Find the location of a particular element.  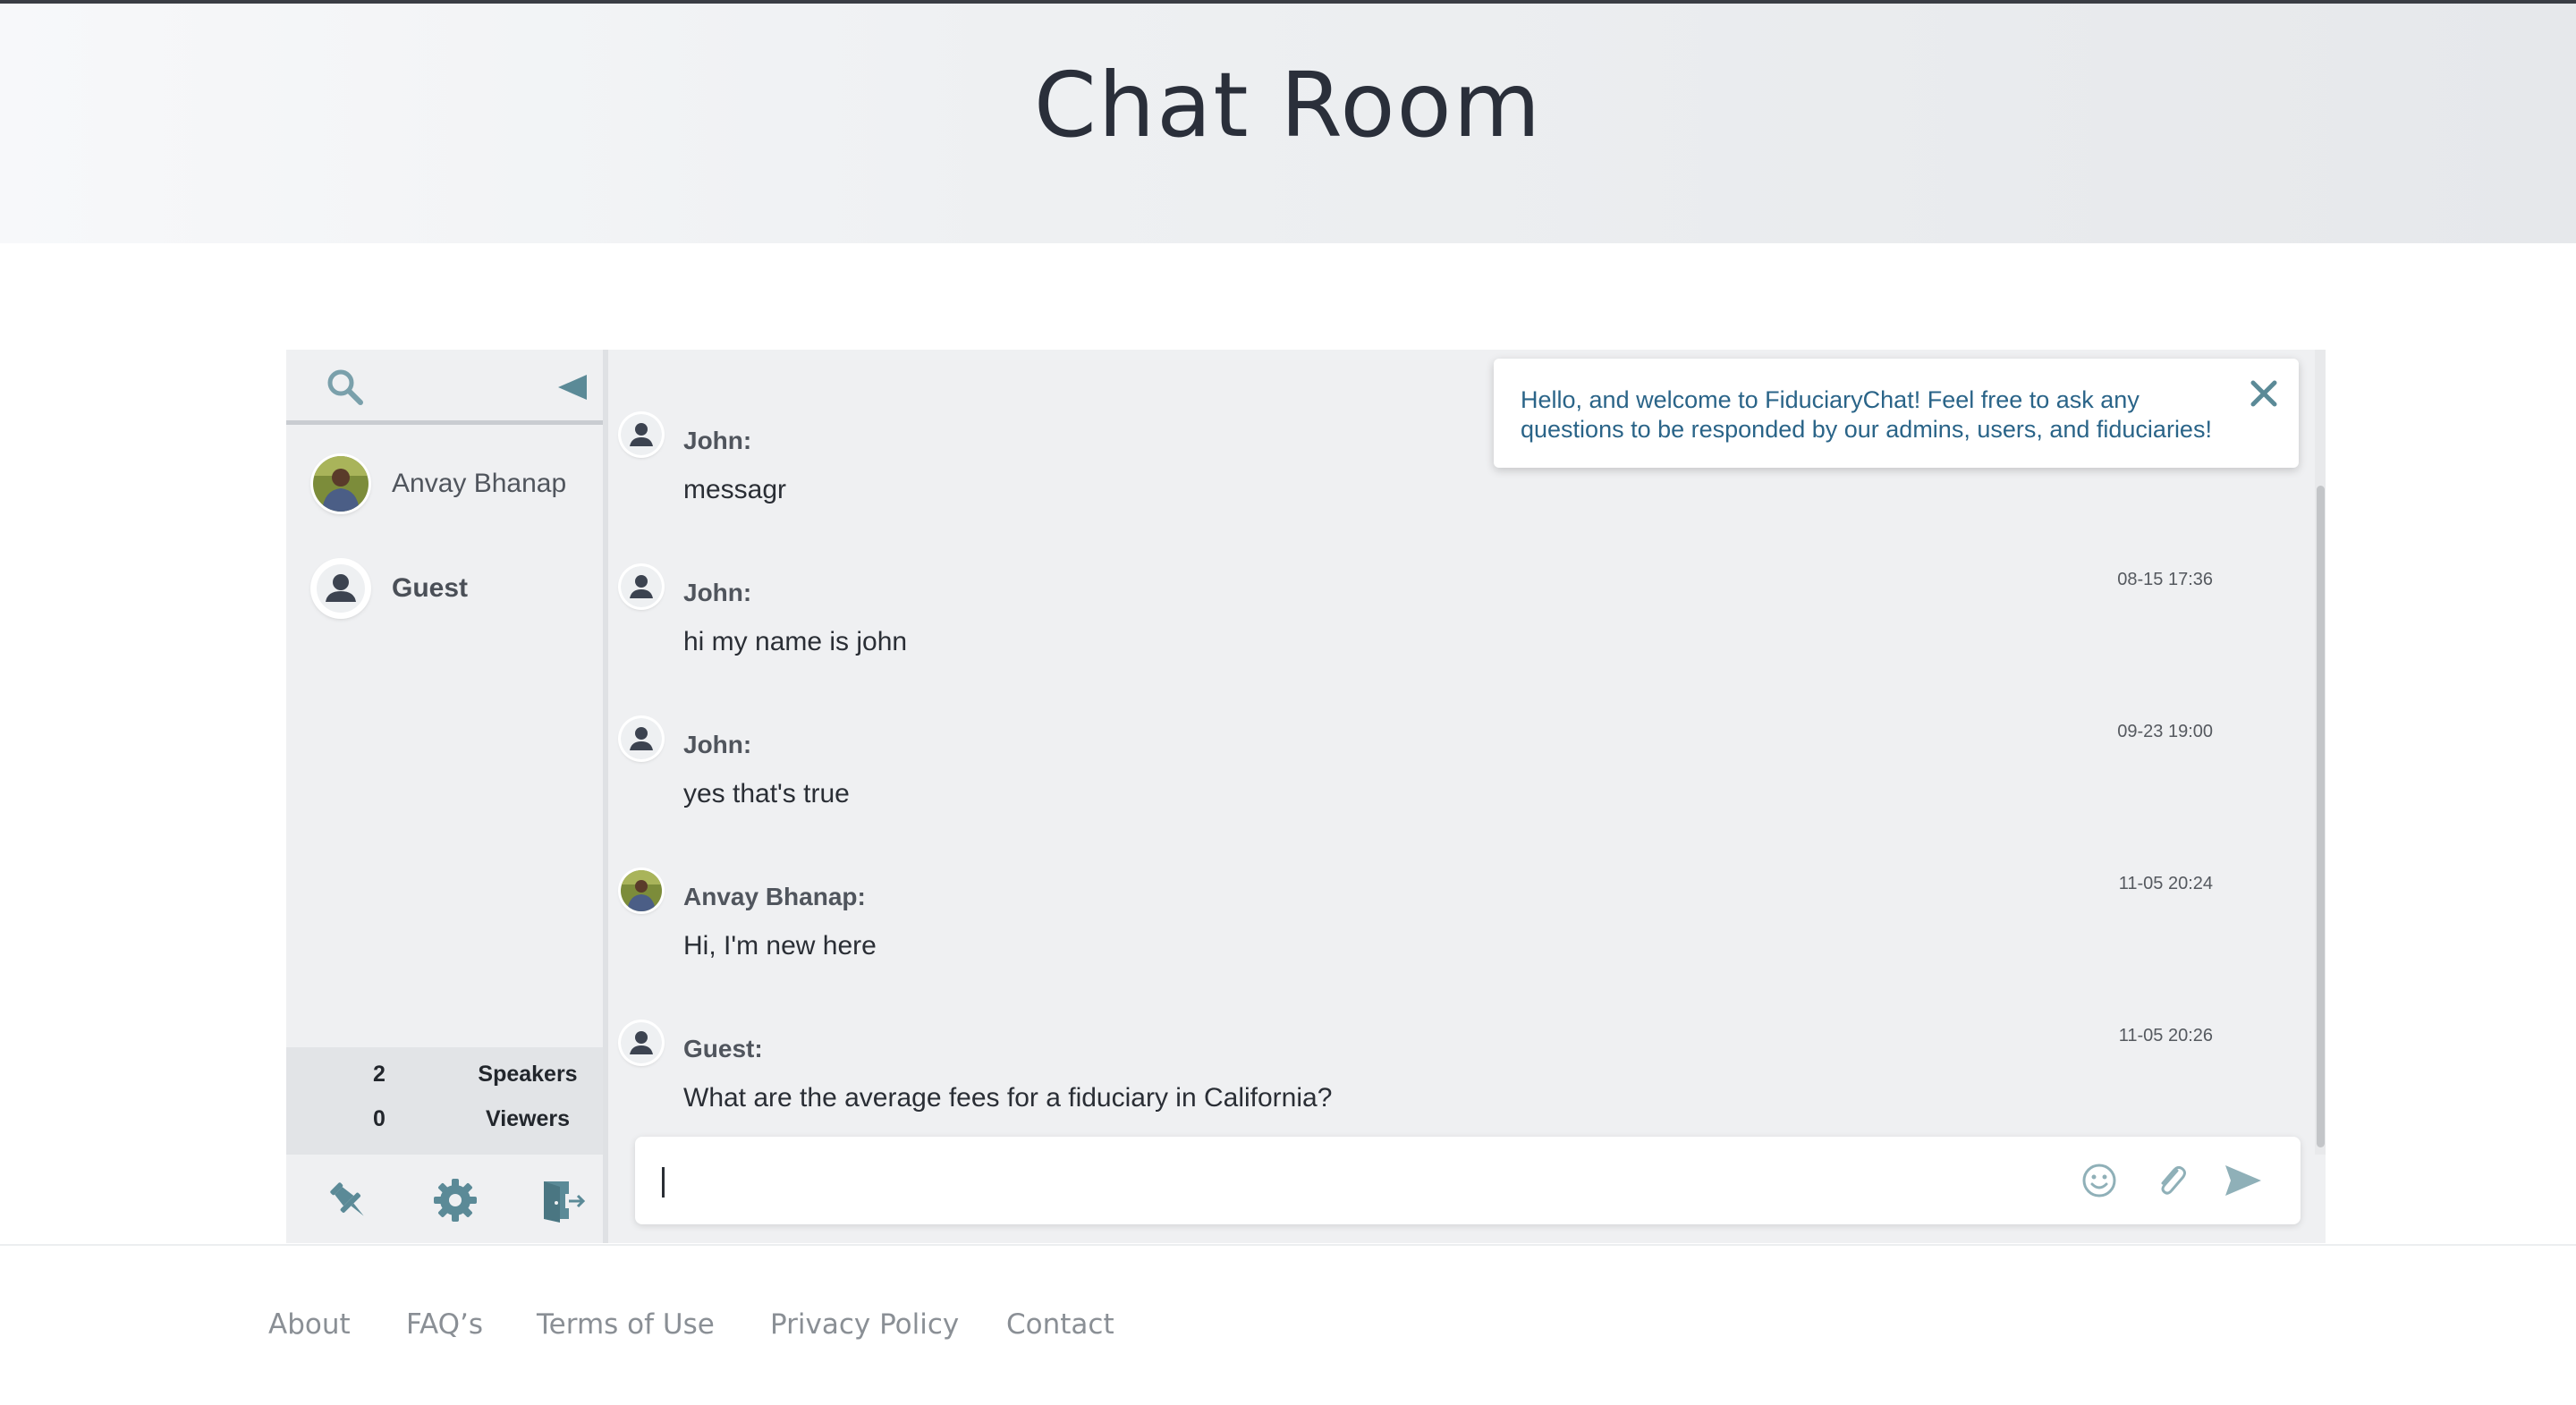

footer-link-about: About is located at coordinates (309, 1325).